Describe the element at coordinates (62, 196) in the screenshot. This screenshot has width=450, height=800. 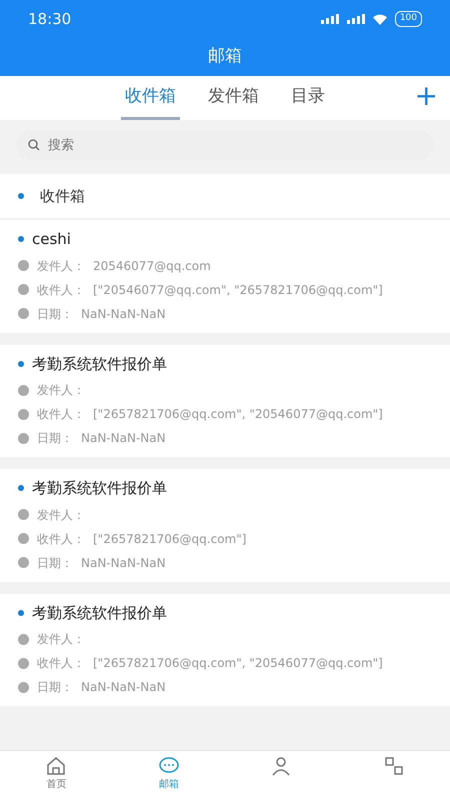
I see `section-title: 收件箱` at that location.